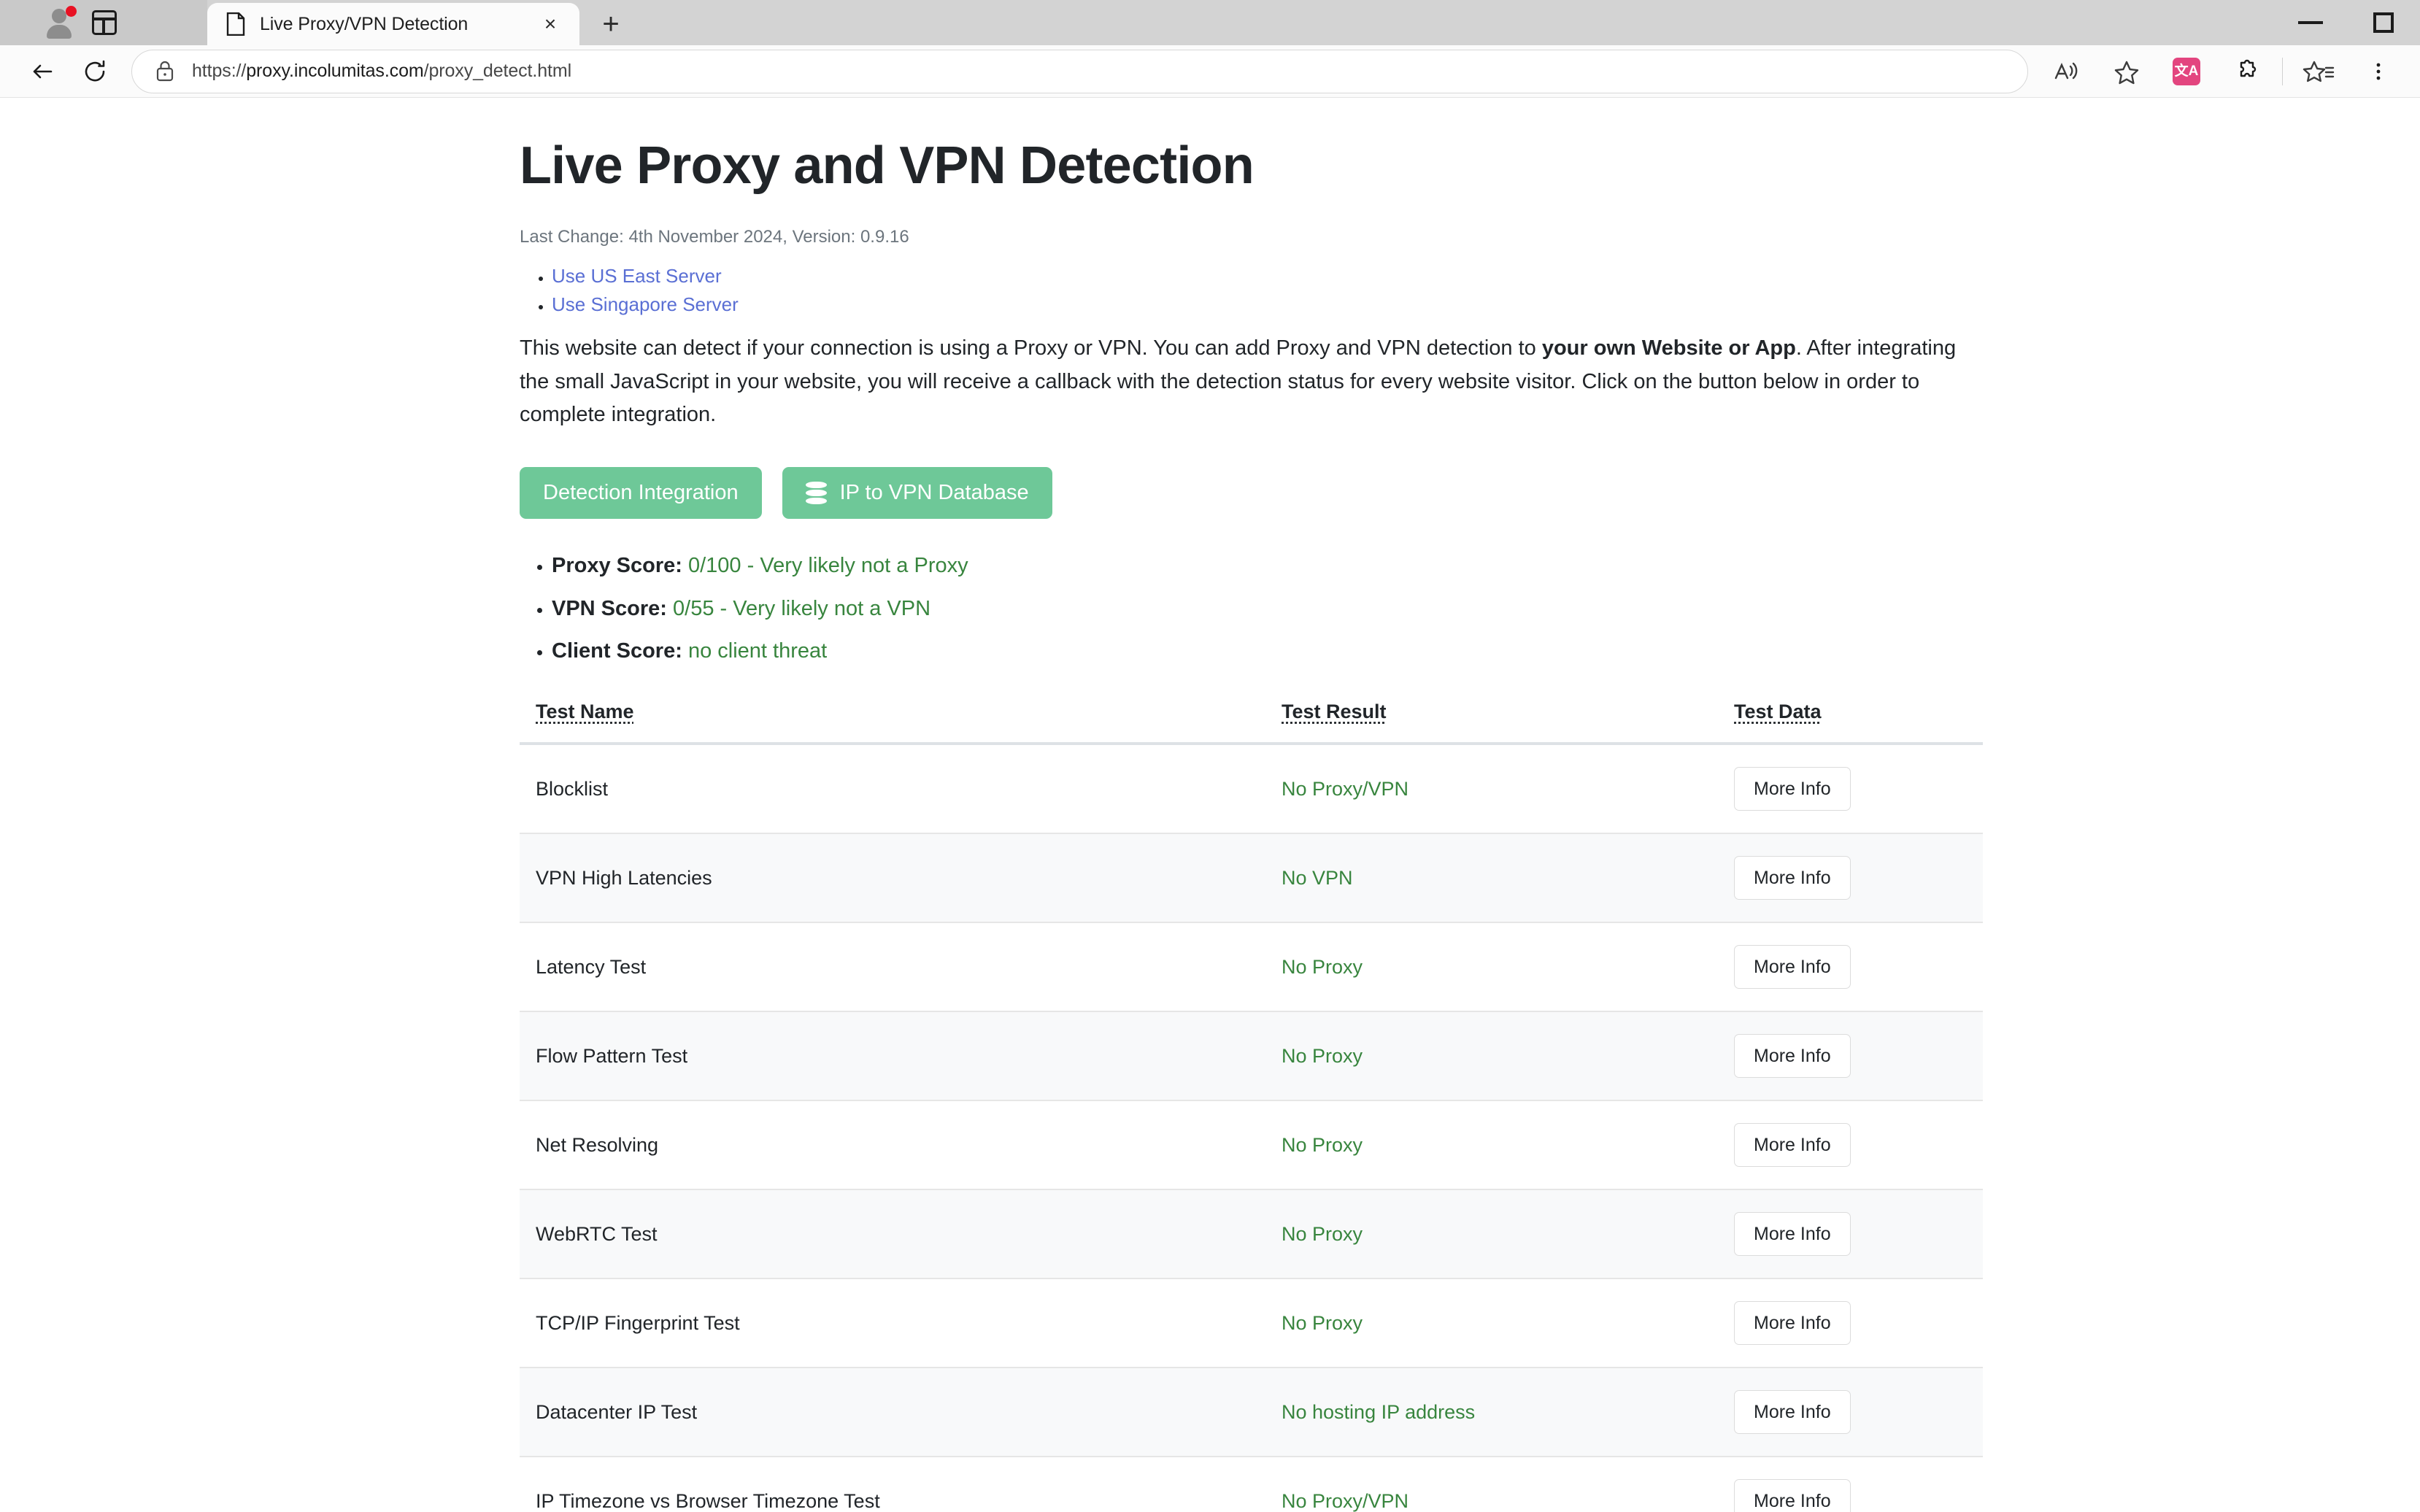 The width and height of the screenshot is (2420, 1512). What do you see at coordinates (816, 493) in the screenshot?
I see `database-icon` at bounding box center [816, 493].